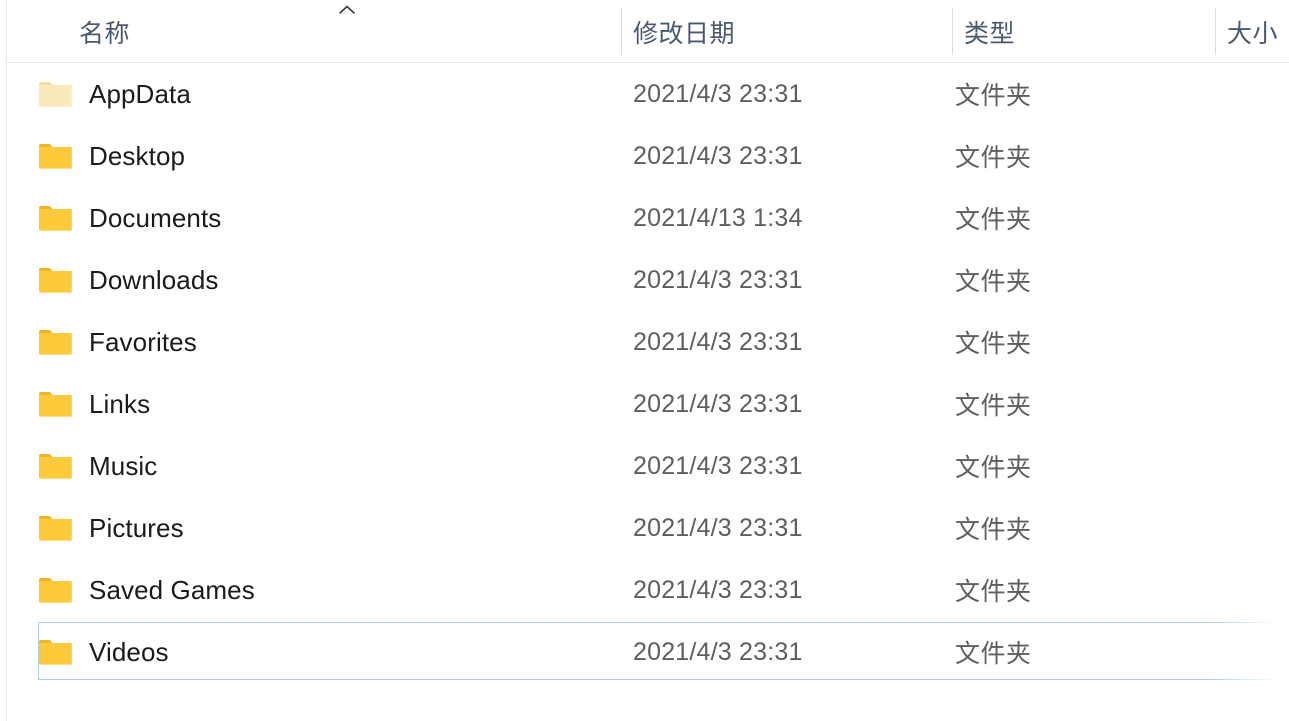  I want to click on column-header-name-label: 名称, so click(105, 33).